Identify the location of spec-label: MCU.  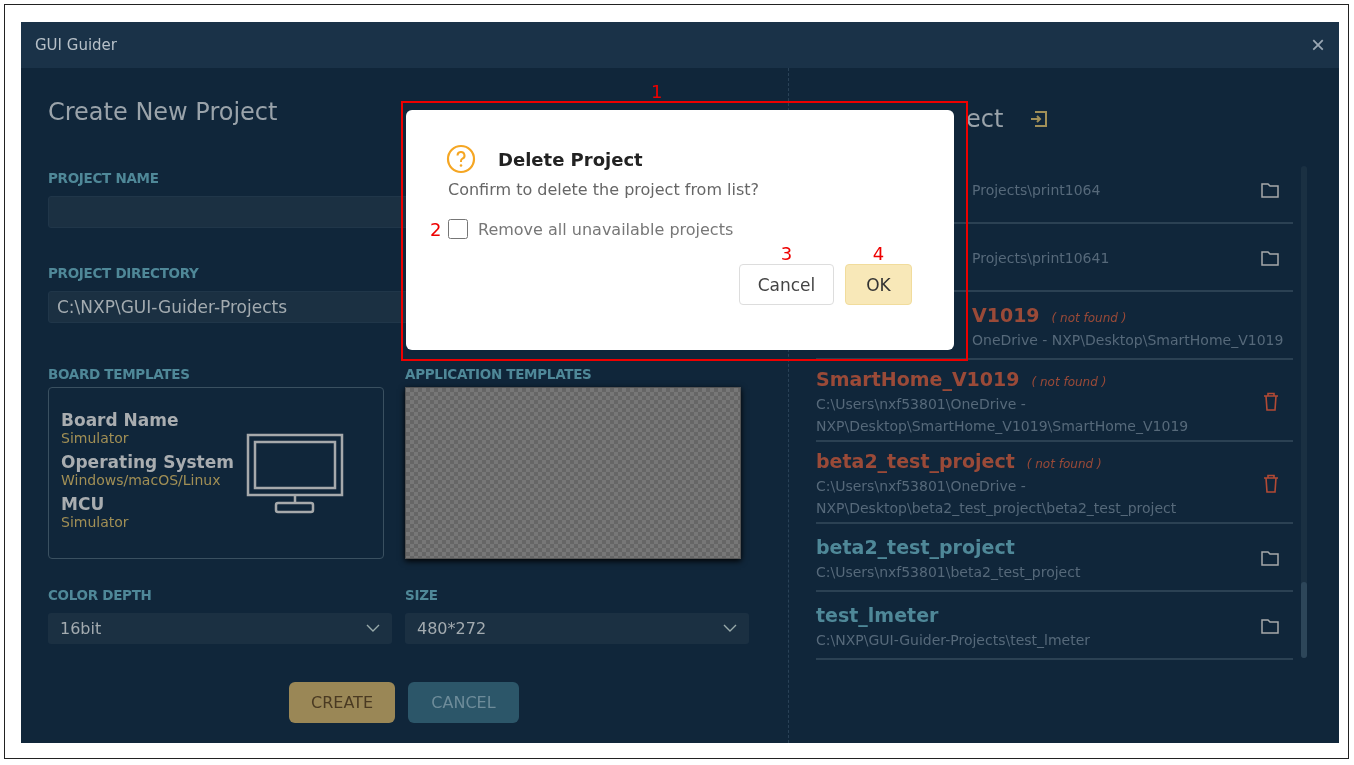
(83, 504).